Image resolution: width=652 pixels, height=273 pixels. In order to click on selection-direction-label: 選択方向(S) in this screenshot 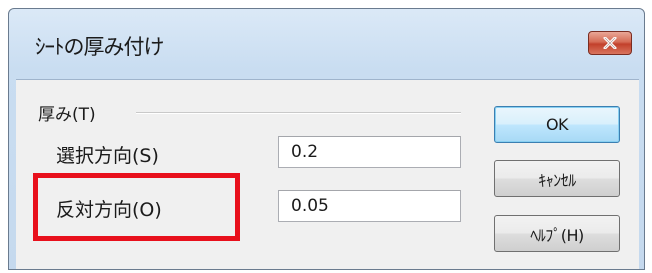, I will do `click(107, 156)`.